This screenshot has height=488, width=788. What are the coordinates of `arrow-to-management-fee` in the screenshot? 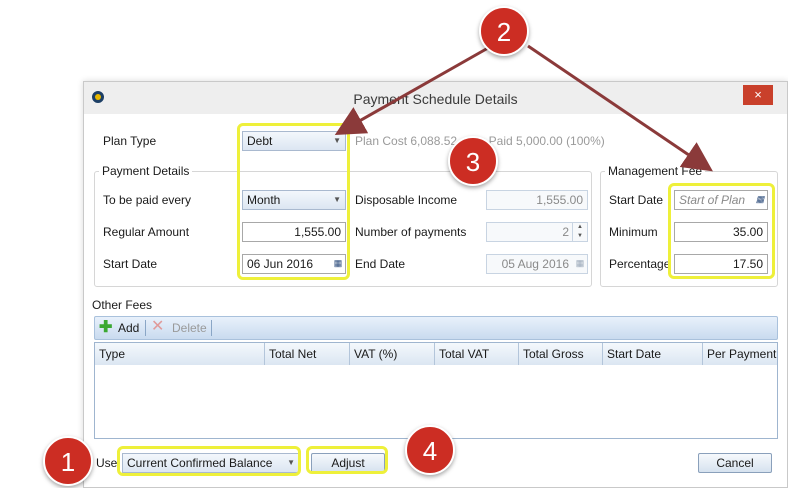 It's located at (620, 108).